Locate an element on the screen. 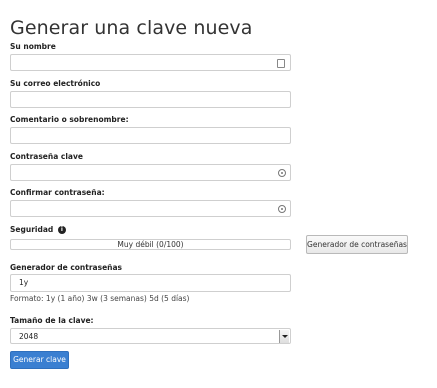 The width and height of the screenshot is (437, 388). key-size-selected: 2048 is located at coordinates (29, 336).